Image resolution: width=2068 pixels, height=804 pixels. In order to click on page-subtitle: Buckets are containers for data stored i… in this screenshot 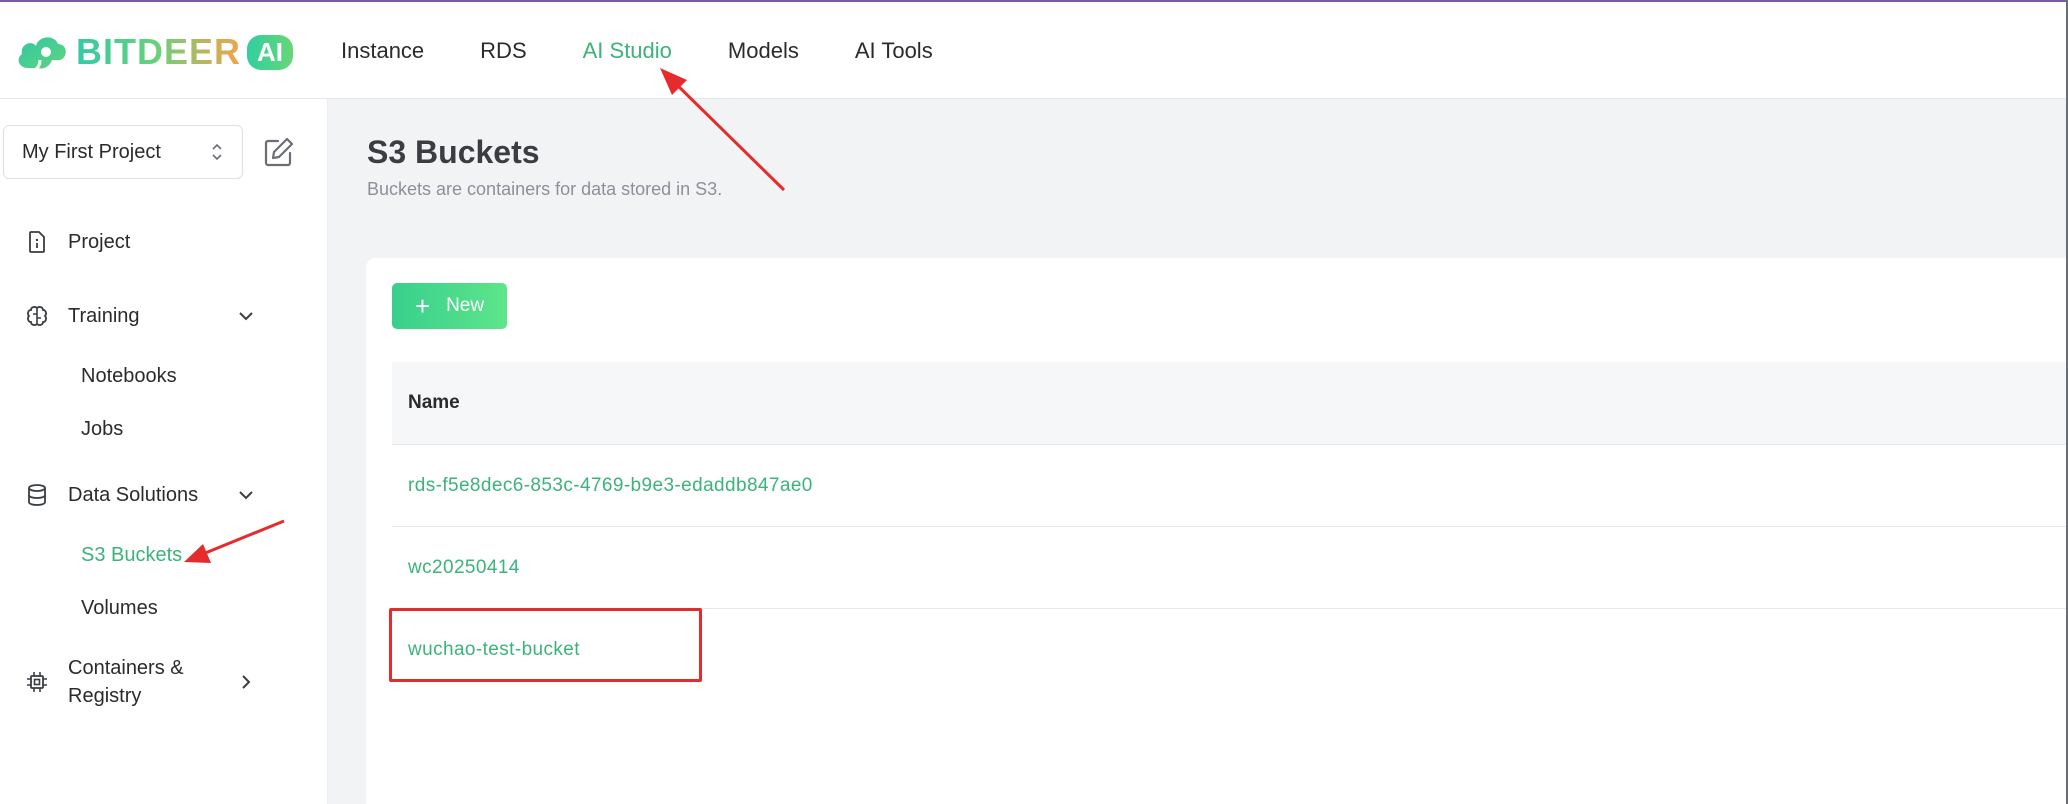, I will do `click(545, 189)`.